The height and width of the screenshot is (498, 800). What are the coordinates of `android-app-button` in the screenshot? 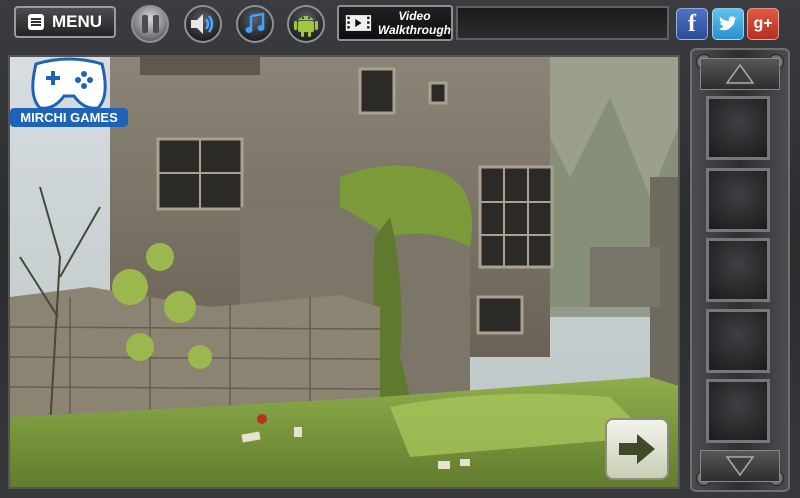 It's located at (306, 24).